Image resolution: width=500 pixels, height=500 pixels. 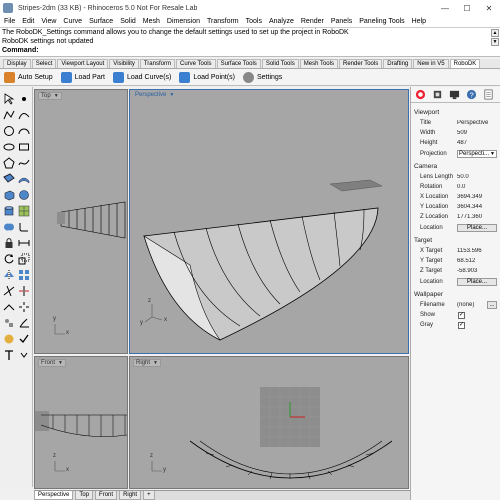 What do you see at coordinates (28, 77) in the screenshot?
I see `auto-setup-button: Auto Setup` at bounding box center [28, 77].